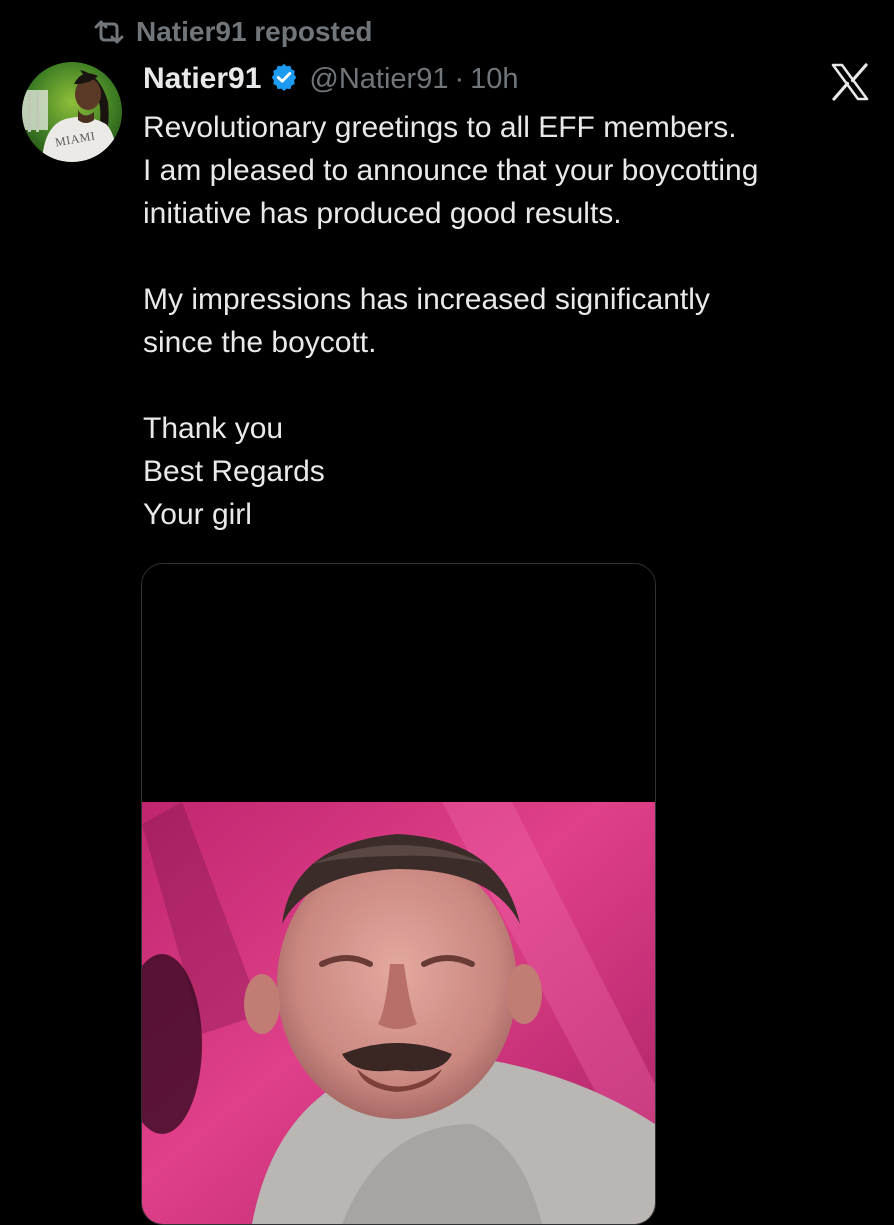 The width and height of the screenshot is (894, 1225). I want to click on repost-indicator: Natier91 reposted, so click(232, 32).